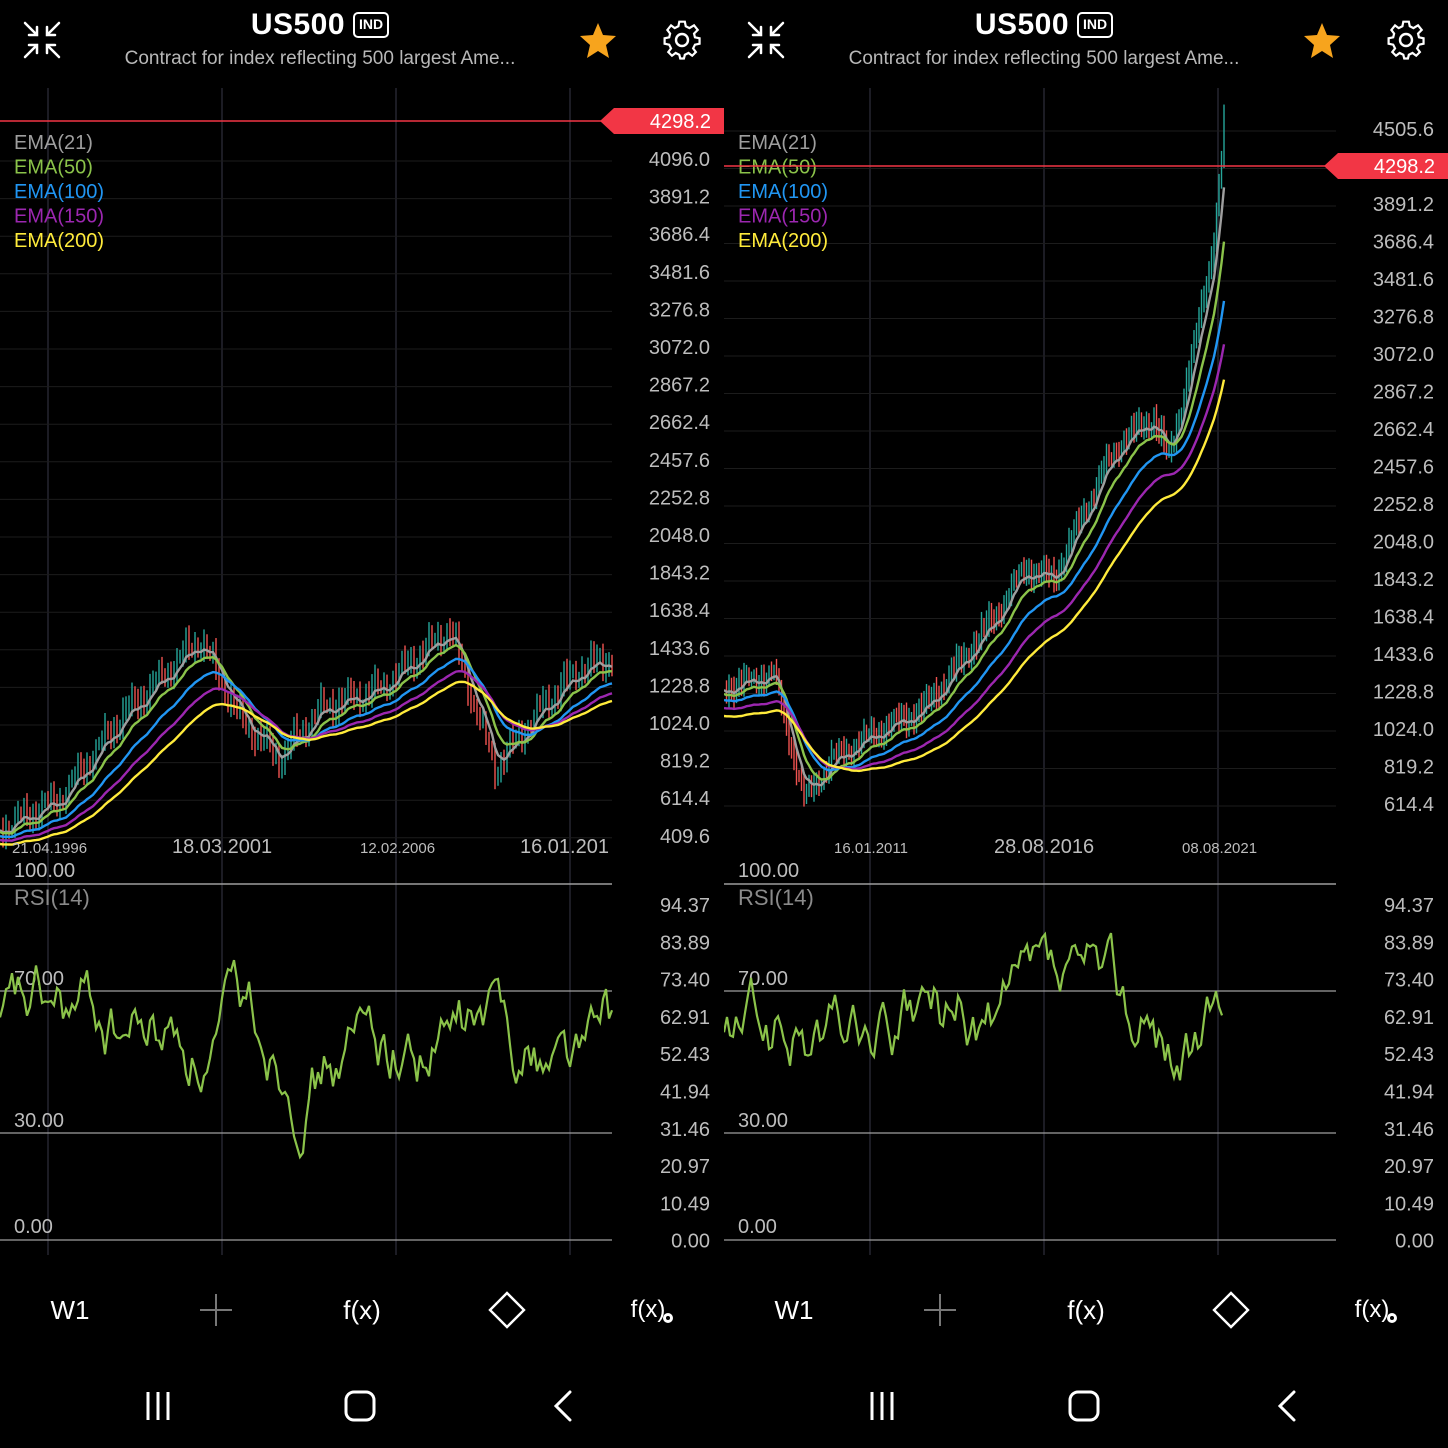  Describe the element at coordinates (763, 979) in the screenshot. I see `rsi-level-label: 70.00` at that location.